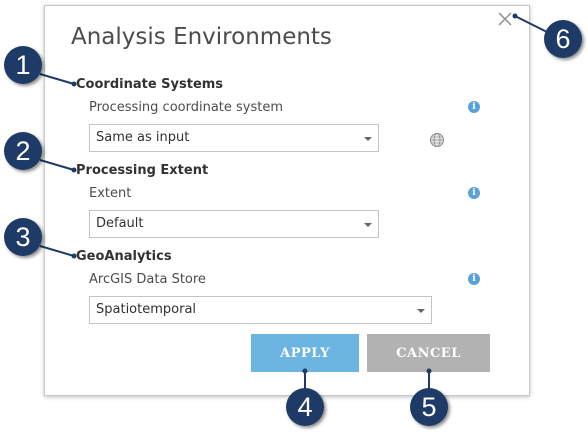 The height and width of the screenshot is (434, 588). Describe the element at coordinates (201, 37) in the screenshot. I see `dialog-title: Analysis Environments` at that location.